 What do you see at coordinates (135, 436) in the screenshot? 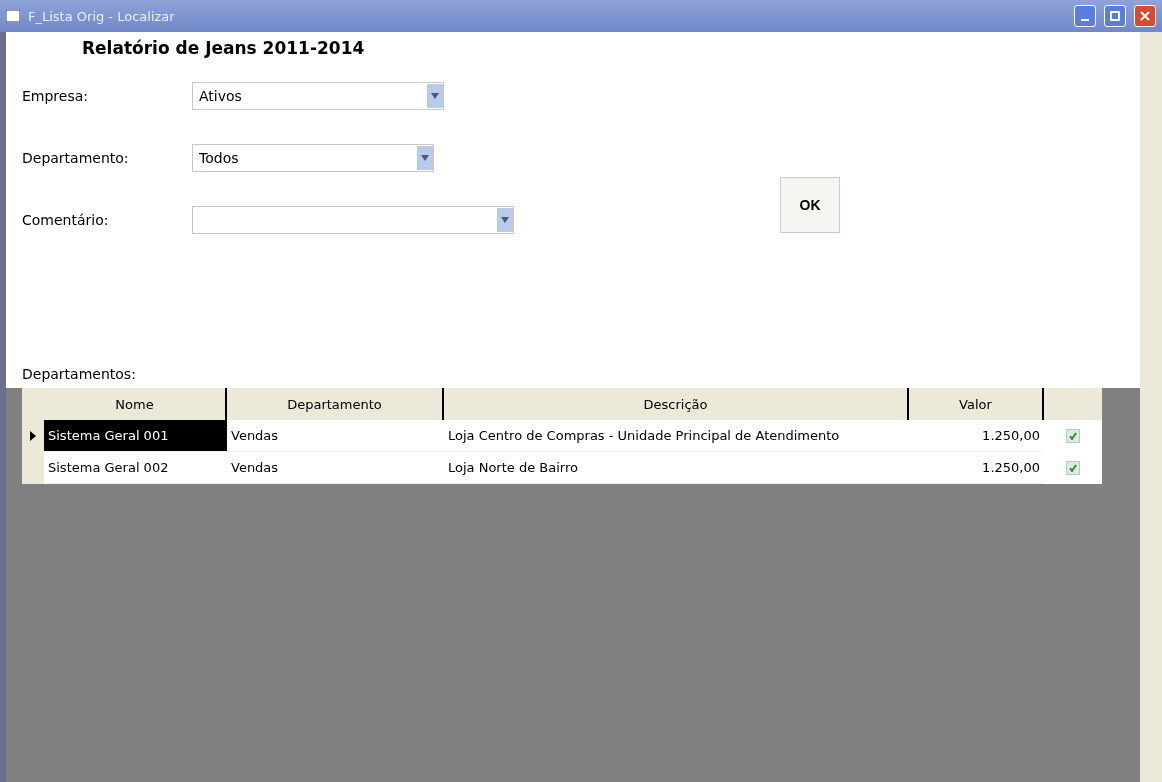
I see `table-cell: Sistema Geral 001` at bounding box center [135, 436].